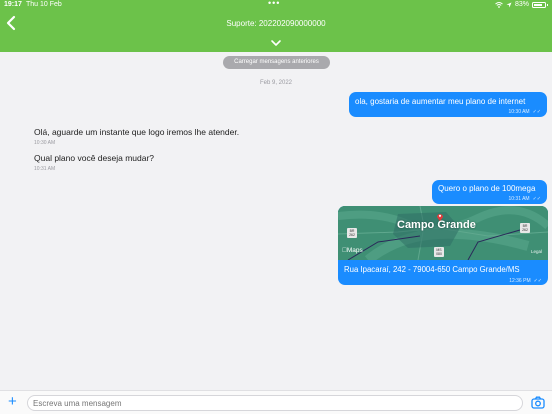 This screenshot has width=552, height=414. I want to click on message-time: 12:36 PM, so click(520, 281).